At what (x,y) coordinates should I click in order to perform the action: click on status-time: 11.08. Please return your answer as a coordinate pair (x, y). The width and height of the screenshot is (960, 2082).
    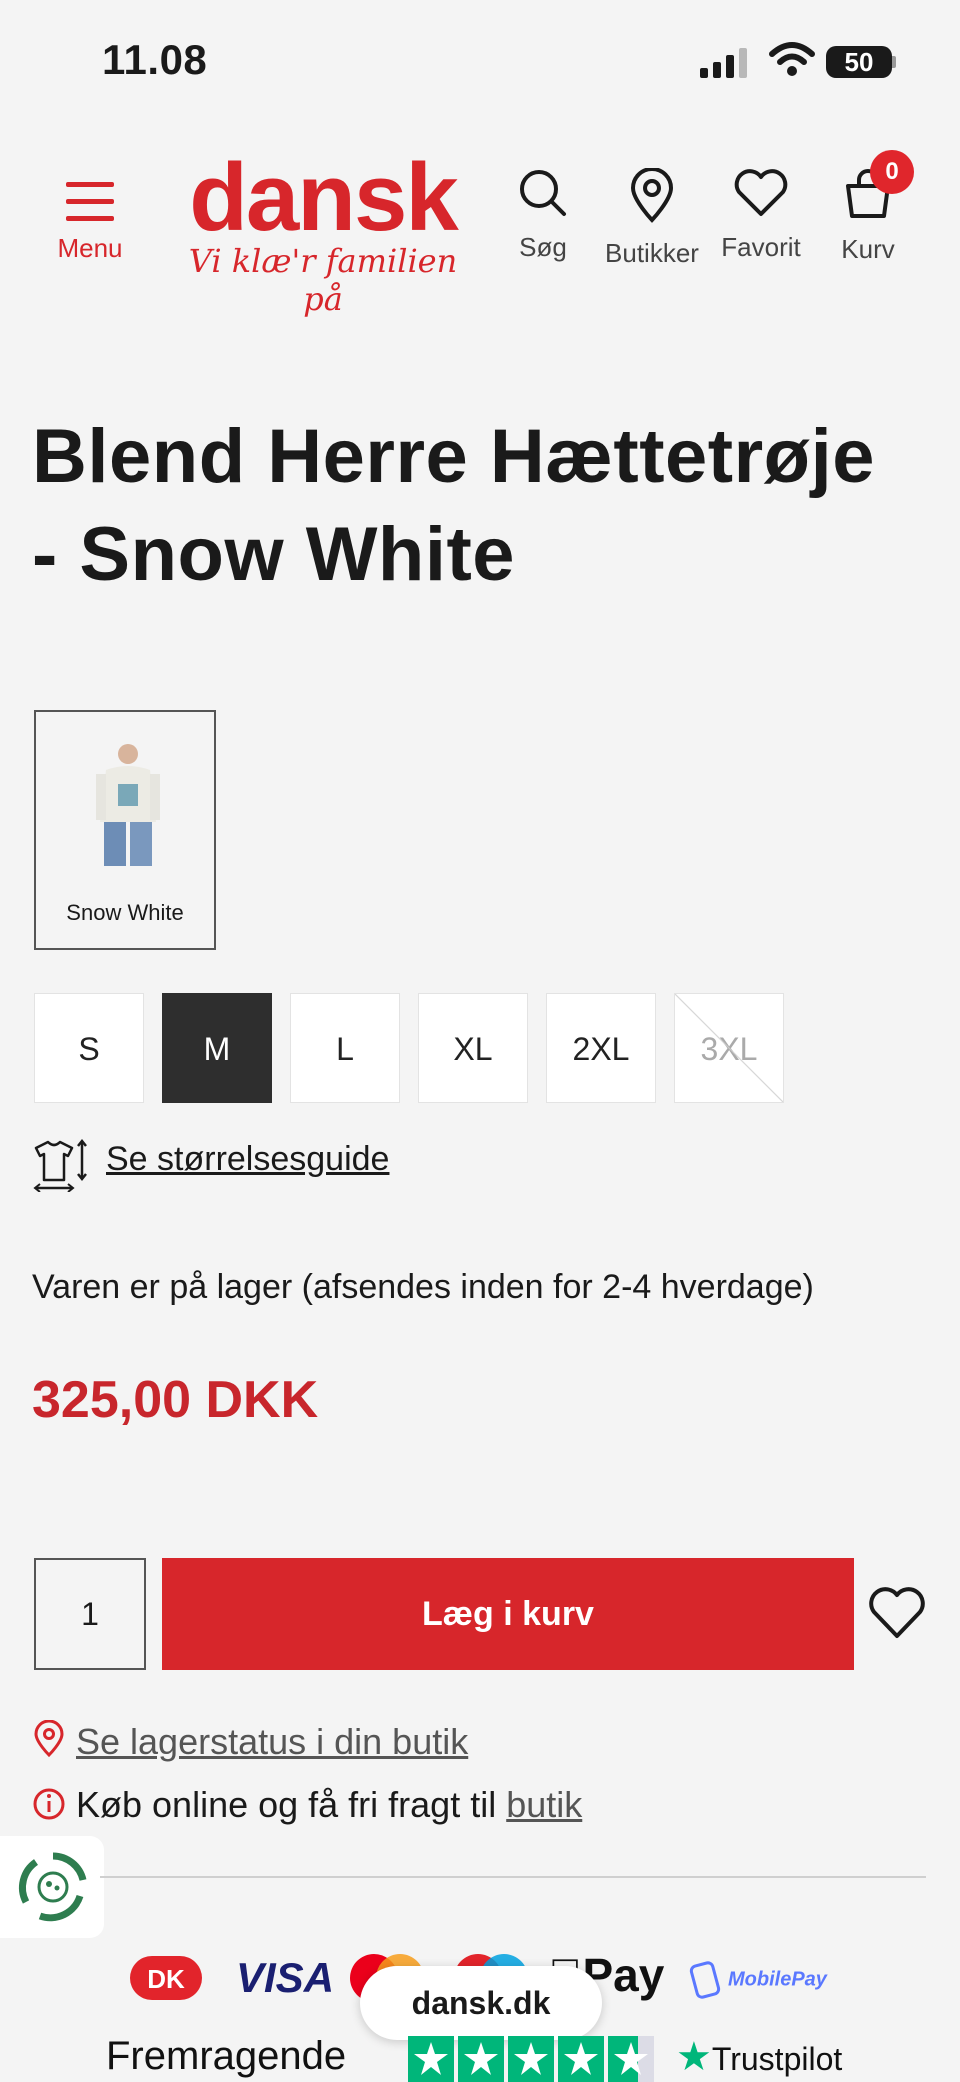
    Looking at the image, I should click on (155, 59).